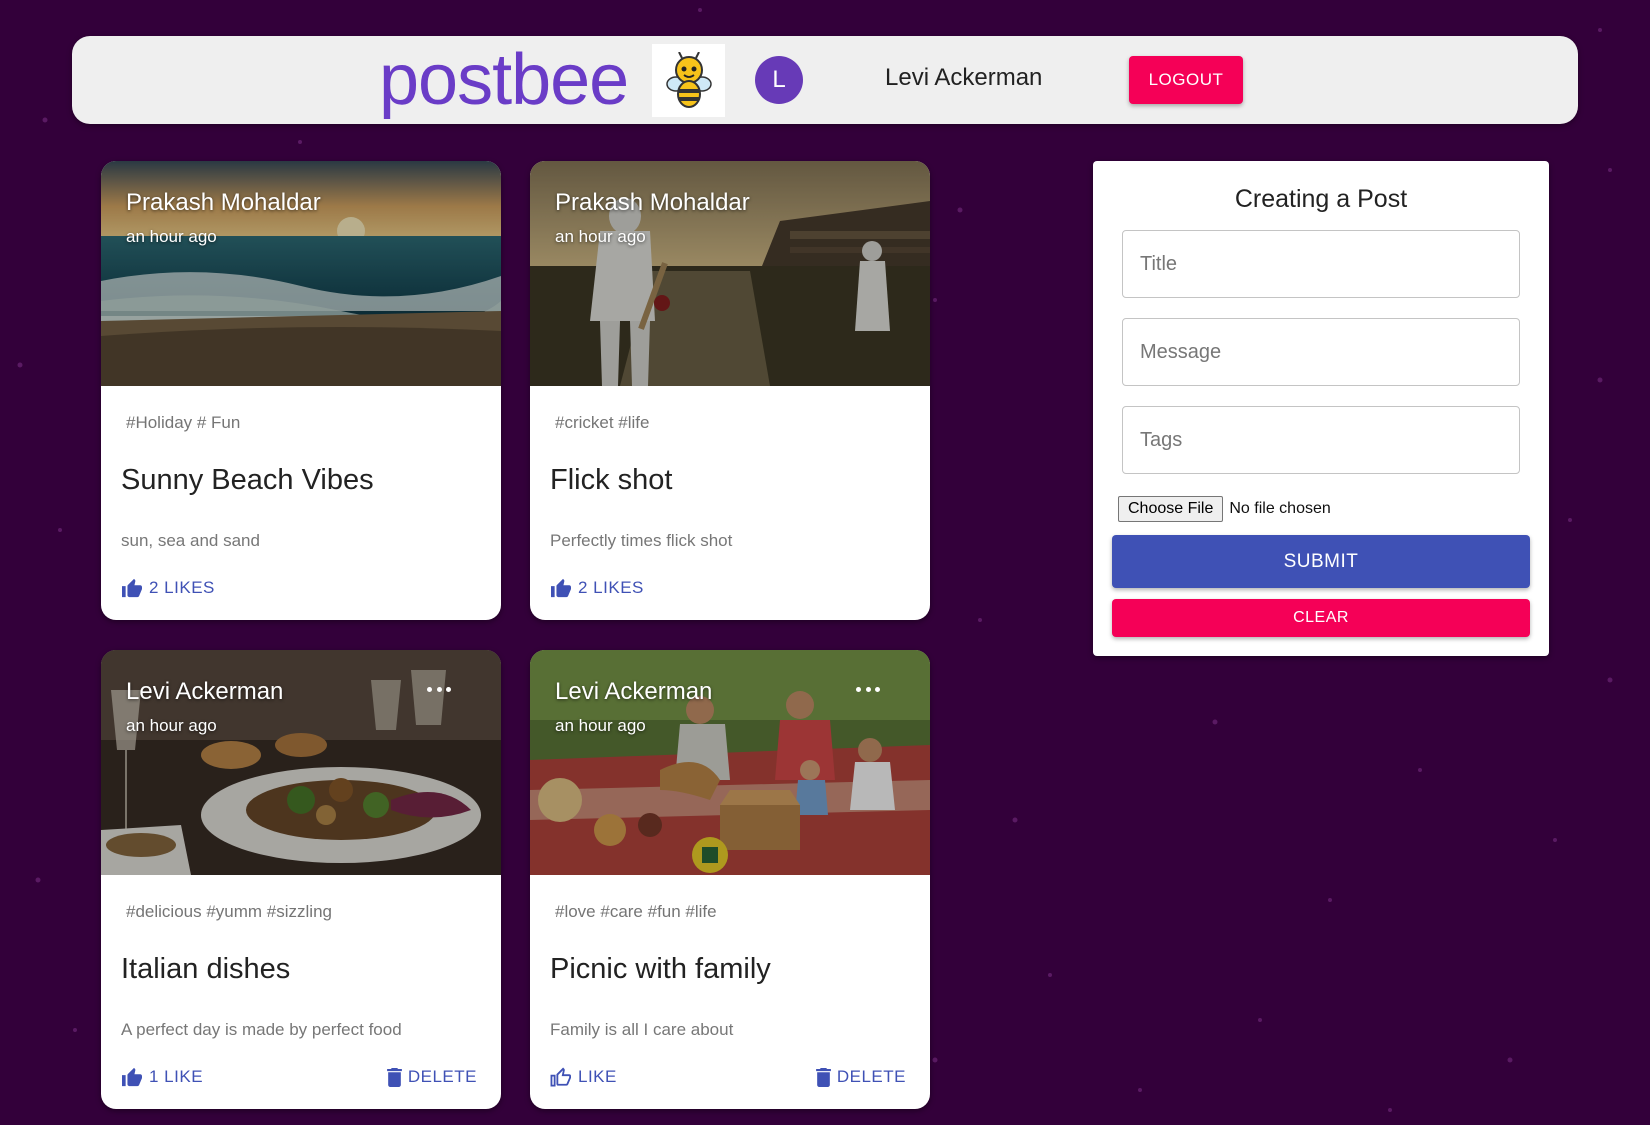  I want to click on post-message: Perfectly times flick shot, so click(641, 540).